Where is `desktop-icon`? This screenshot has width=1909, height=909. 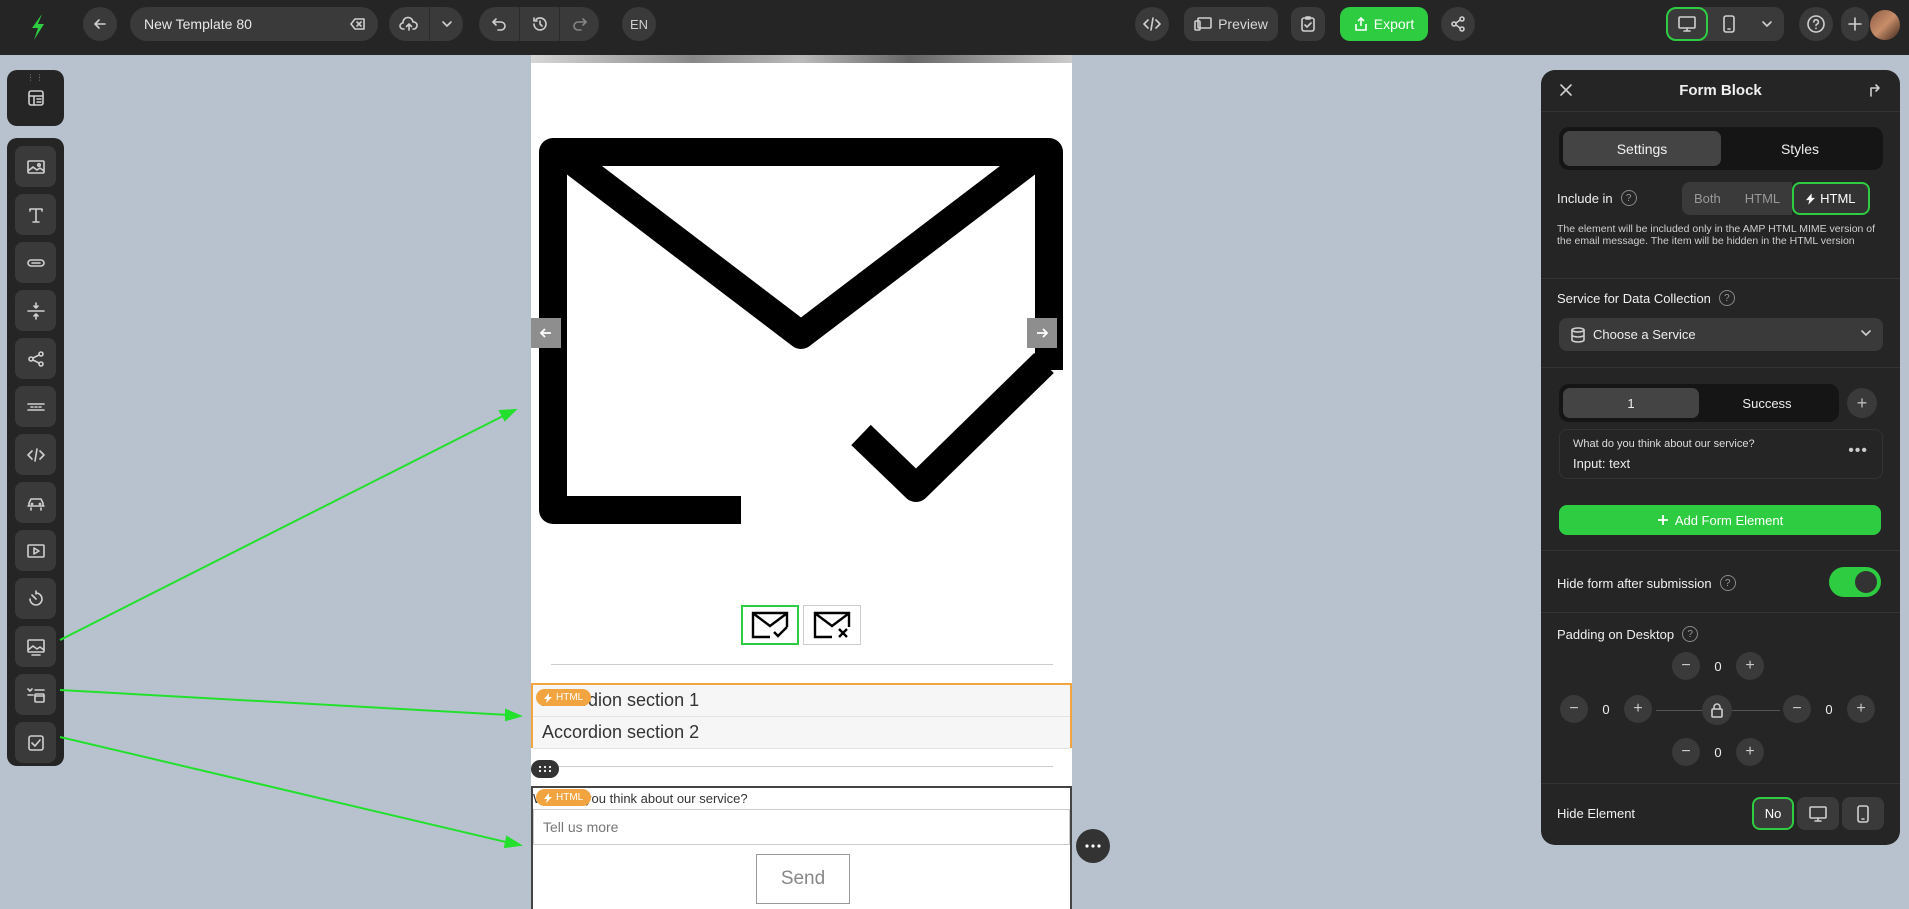
desktop-icon is located at coordinates (1818, 813).